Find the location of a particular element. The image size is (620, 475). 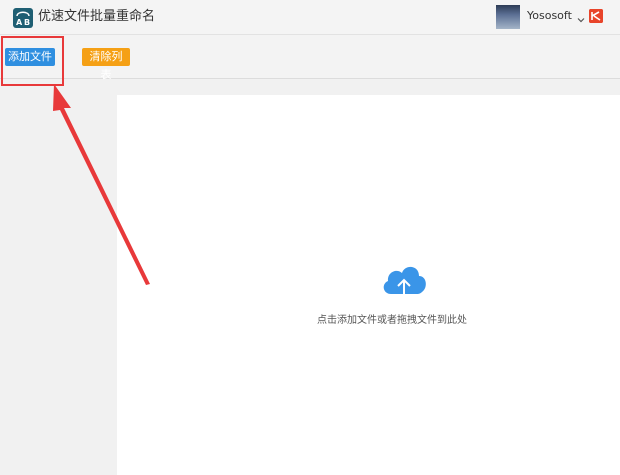

annotation-highlight-box is located at coordinates (32, 61).